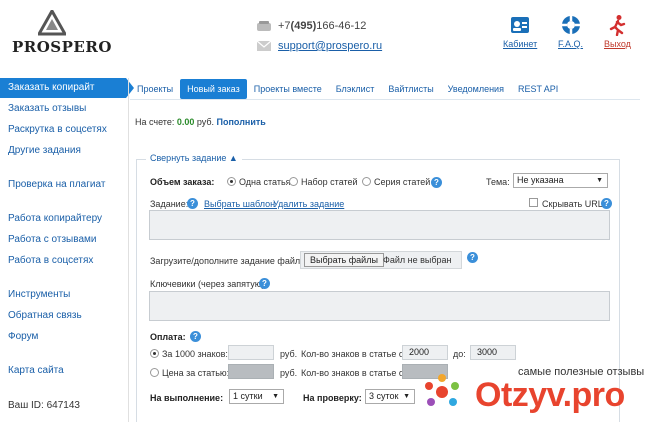 This screenshot has height=422, width=650. Describe the element at coordinates (61, 219) in the screenshot. I see `sidebar-item-copywriter-work: Работа копирайтеру` at that location.